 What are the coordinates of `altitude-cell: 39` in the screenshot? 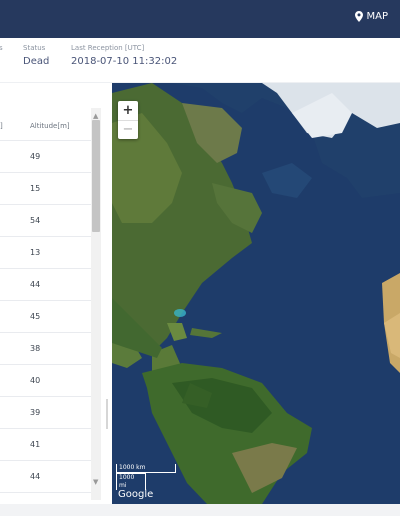 It's located at (35, 412).